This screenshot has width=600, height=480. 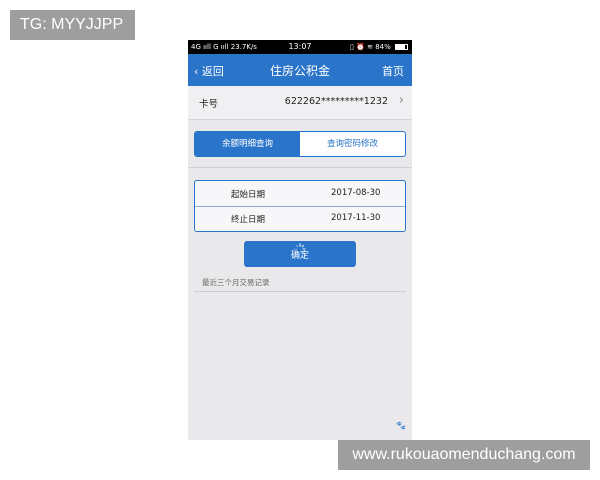 I want to click on watermark-bottom: www.rukouaomenduchang.com, so click(x=464, y=455).